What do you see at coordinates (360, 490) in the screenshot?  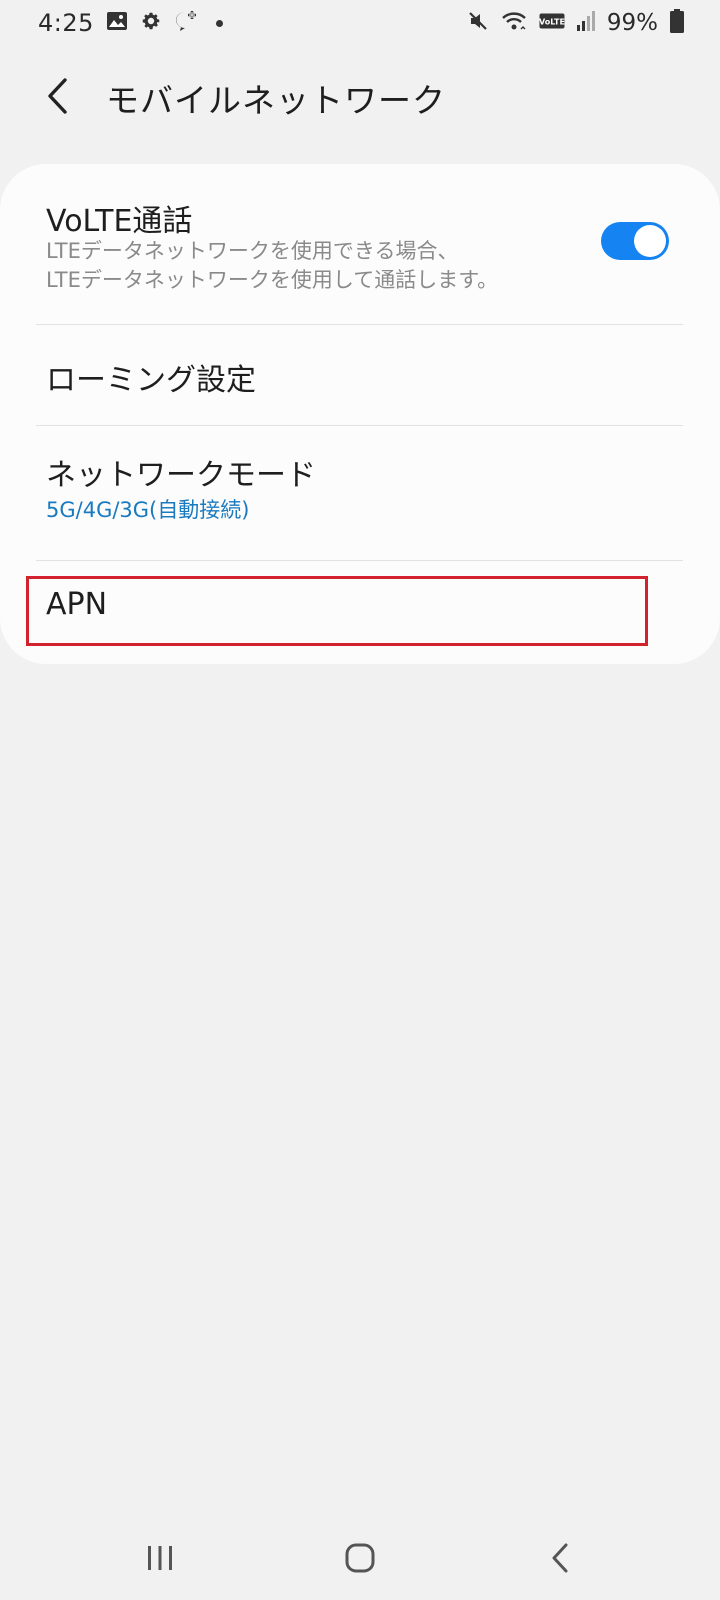 I see `network-mode-row: ネットワークモード 5G/4G/3G(自動接続)` at bounding box center [360, 490].